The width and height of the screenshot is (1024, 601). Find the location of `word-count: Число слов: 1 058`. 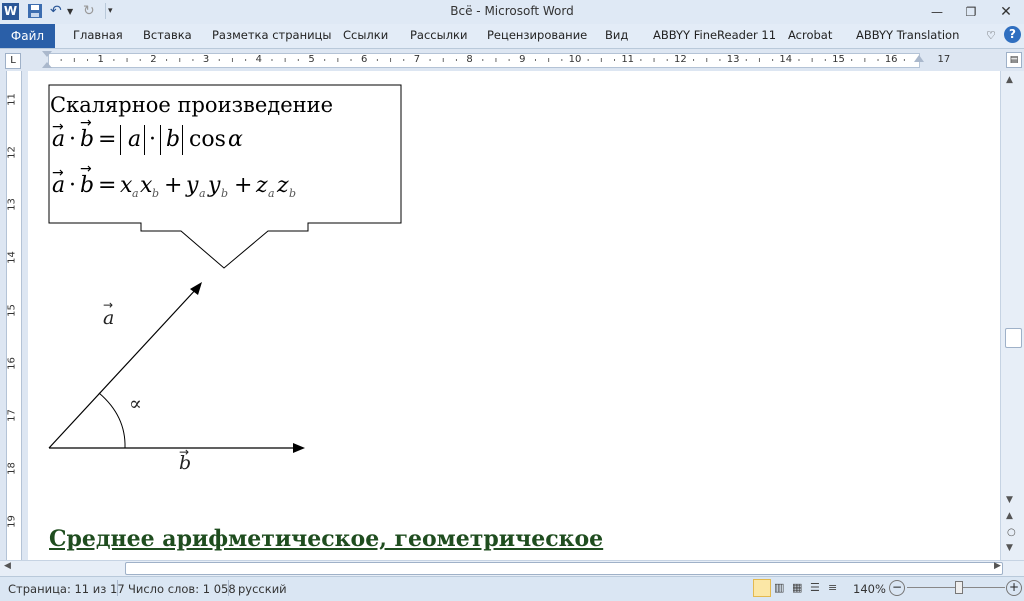

word-count: Число слов: 1 058 is located at coordinates (182, 589).